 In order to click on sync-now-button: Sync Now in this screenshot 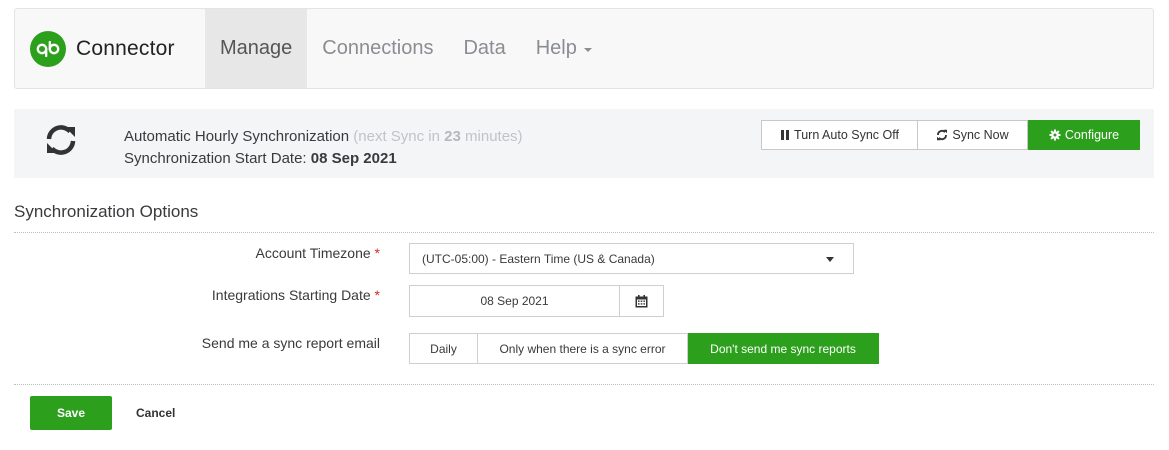, I will do `click(973, 135)`.